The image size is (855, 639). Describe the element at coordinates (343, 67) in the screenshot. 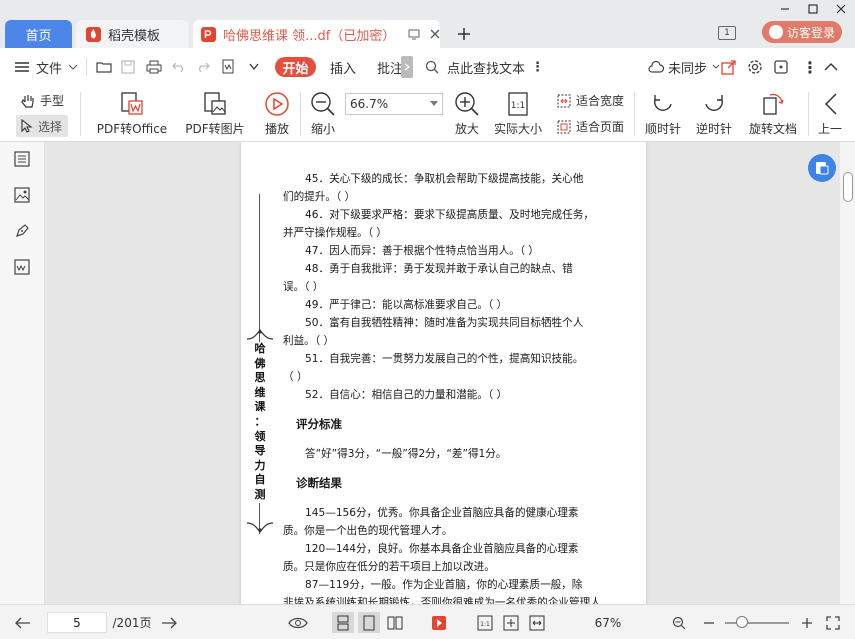

I see `tab-insert: 插入` at that location.